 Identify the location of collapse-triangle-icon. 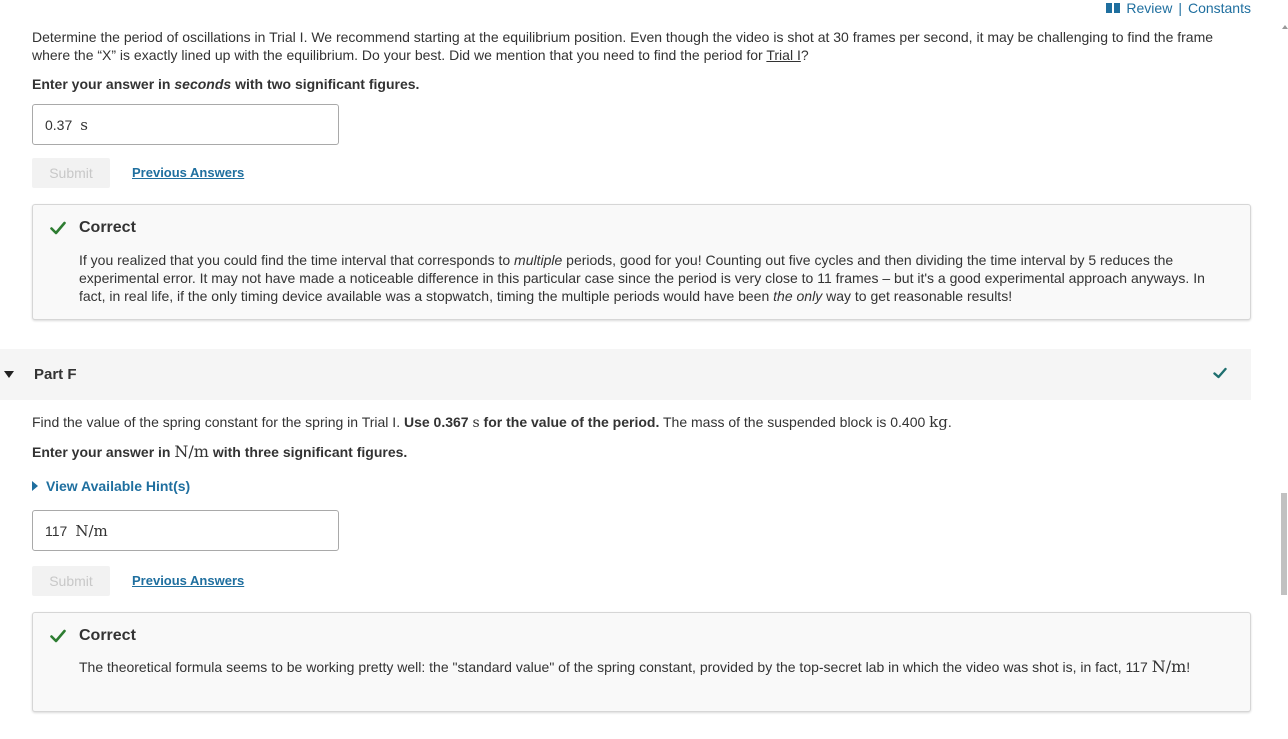
(9, 374).